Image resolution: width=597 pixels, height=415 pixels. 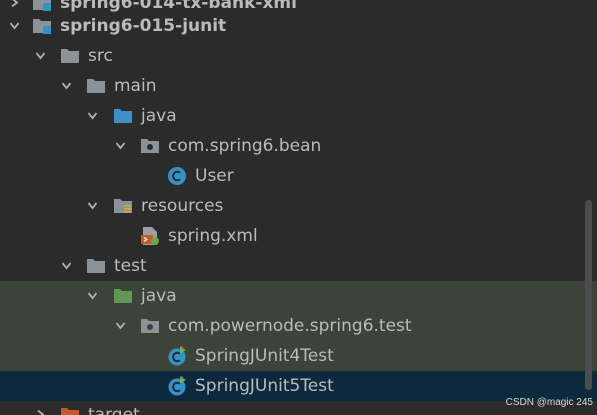 I want to click on tree-row-label: spring6-015-junit, so click(x=143, y=26).